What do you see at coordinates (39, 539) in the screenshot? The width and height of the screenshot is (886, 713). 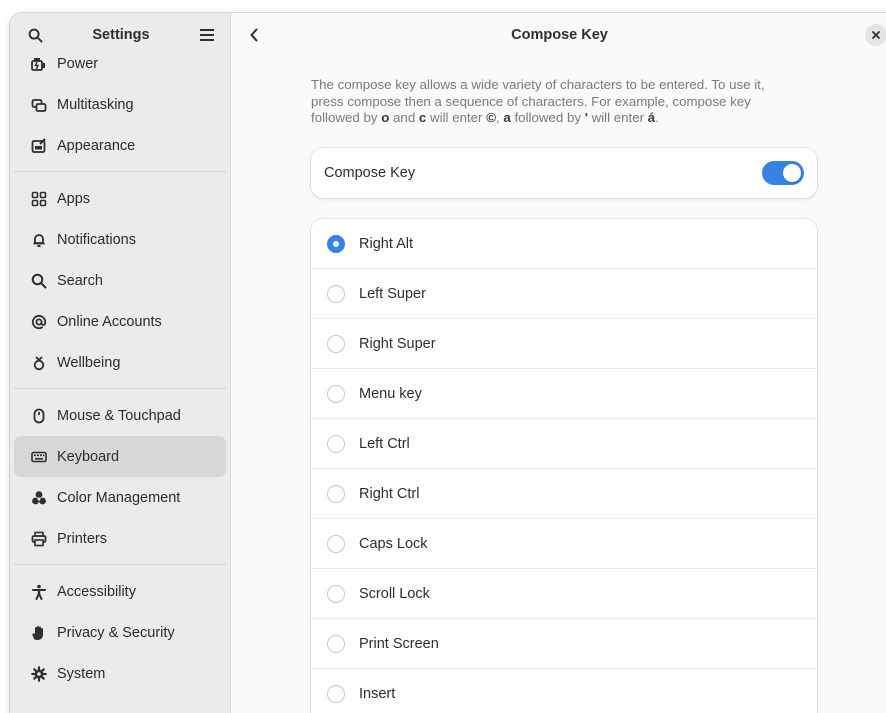 I see `printer-icon` at bounding box center [39, 539].